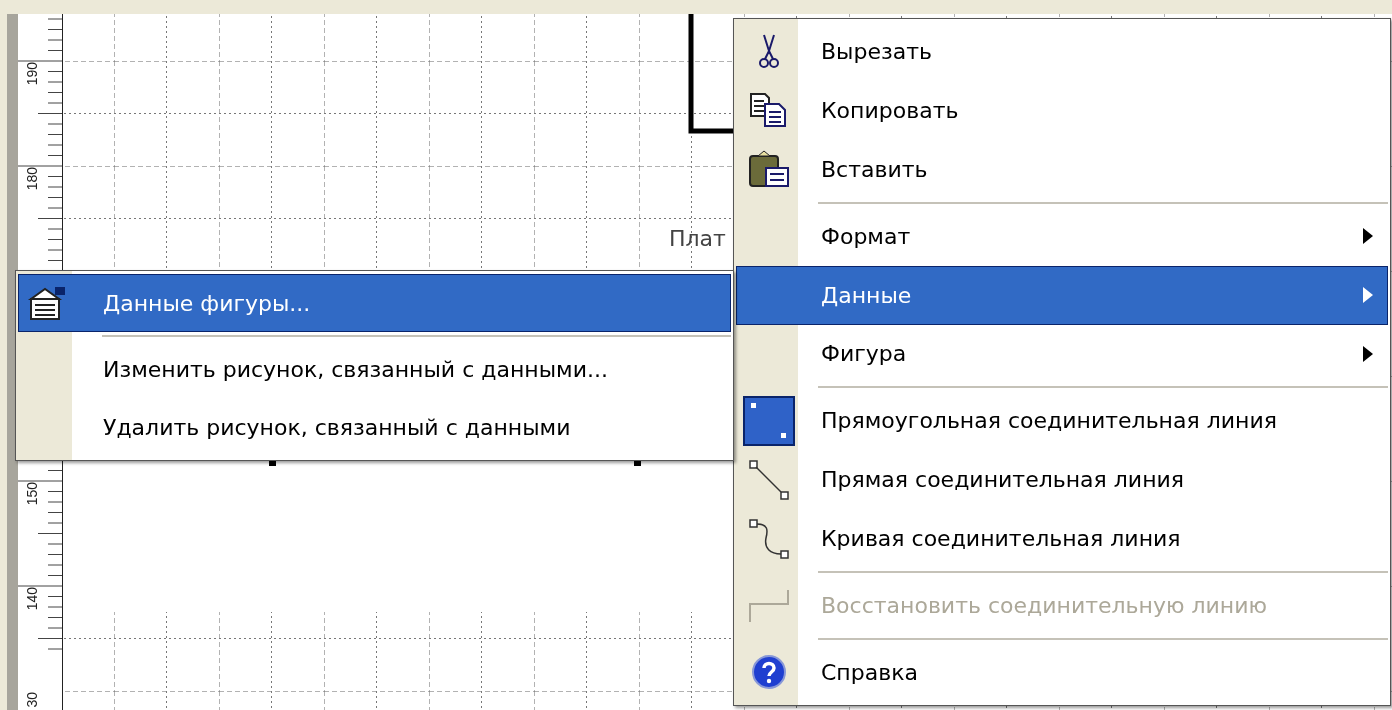  I want to click on scissors-icon, so click(769, 51).